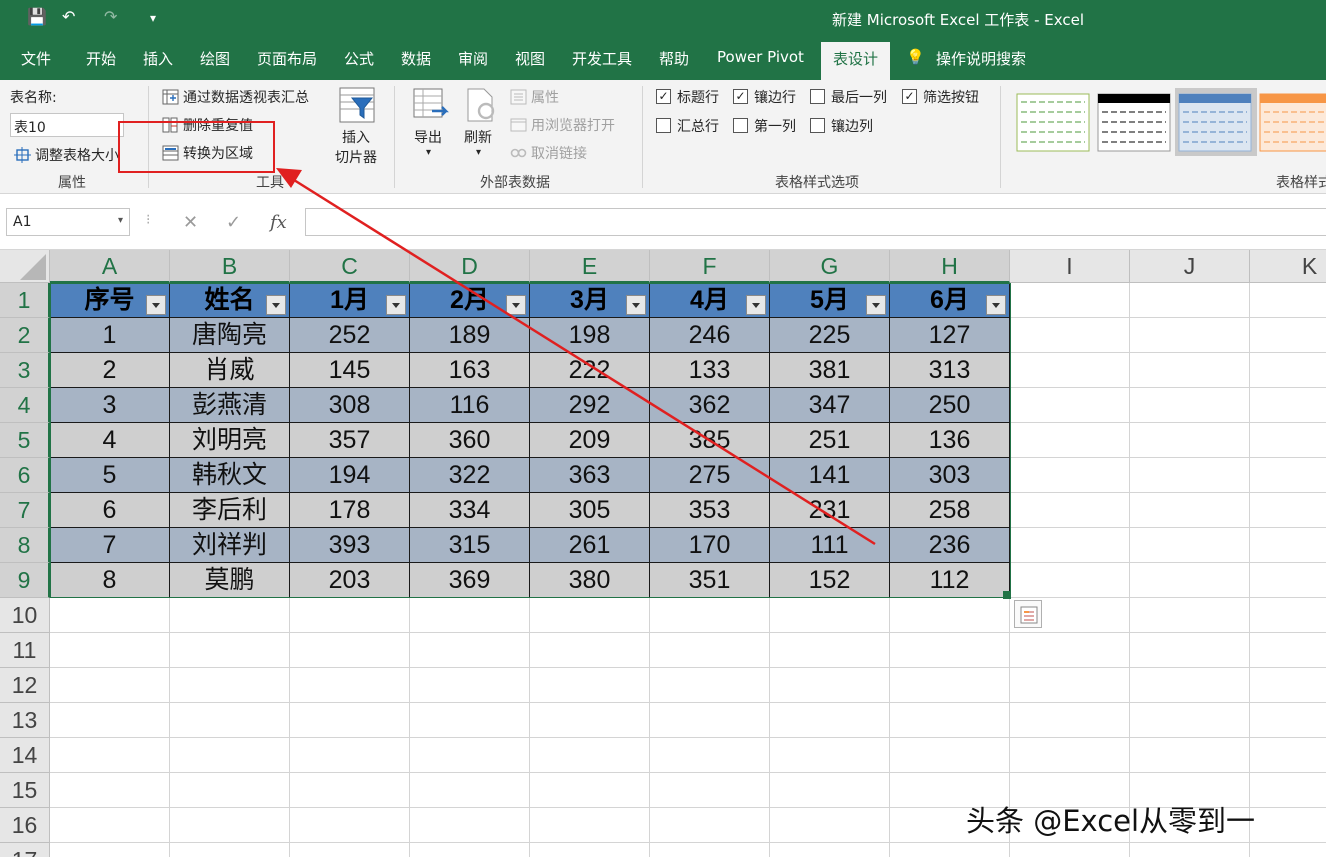  Describe the element at coordinates (590, 580) in the screenshot. I see `table-cell: 380` at that location.